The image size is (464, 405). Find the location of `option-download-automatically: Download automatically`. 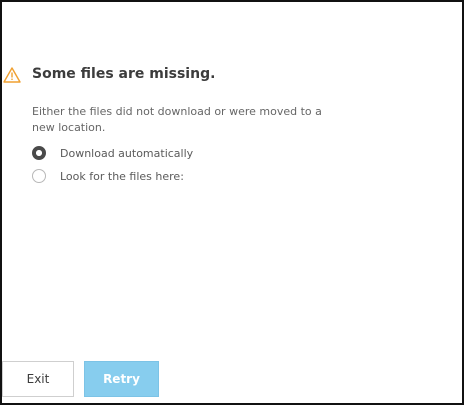

option-download-automatically: Download automatically is located at coordinates (112, 153).